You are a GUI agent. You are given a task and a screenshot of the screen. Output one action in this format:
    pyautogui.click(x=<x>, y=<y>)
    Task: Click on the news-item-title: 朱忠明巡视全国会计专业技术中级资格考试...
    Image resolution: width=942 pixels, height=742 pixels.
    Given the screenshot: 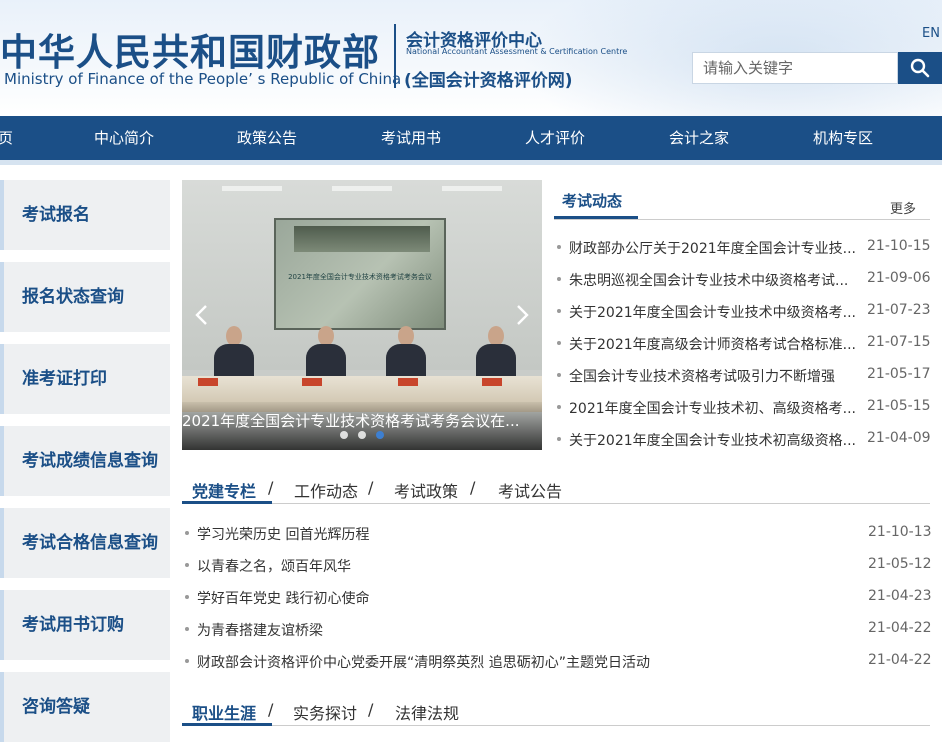 What is the action you would take?
    pyautogui.click(x=714, y=280)
    